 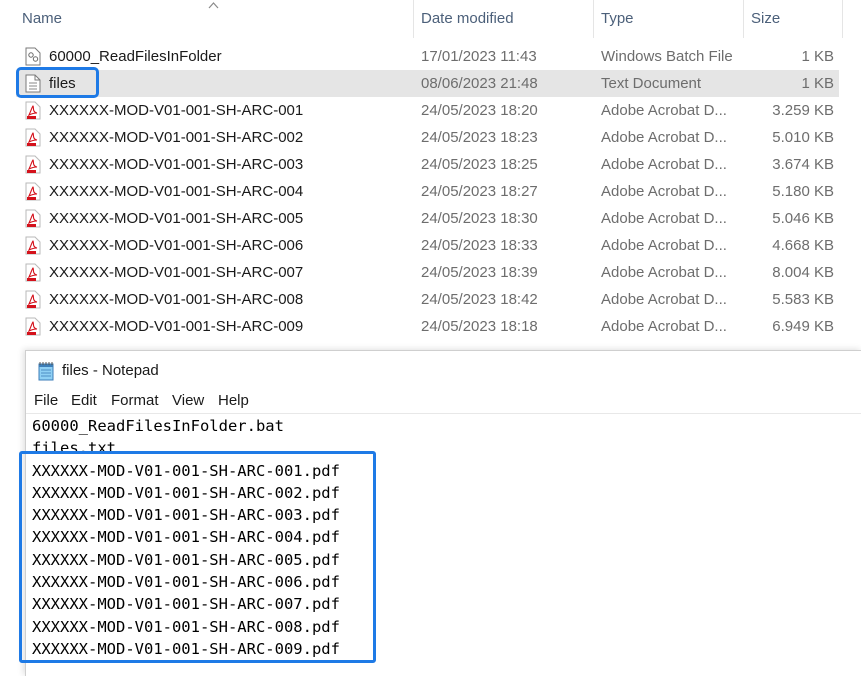 I want to click on file-size: 5.180 KB, so click(x=803, y=191).